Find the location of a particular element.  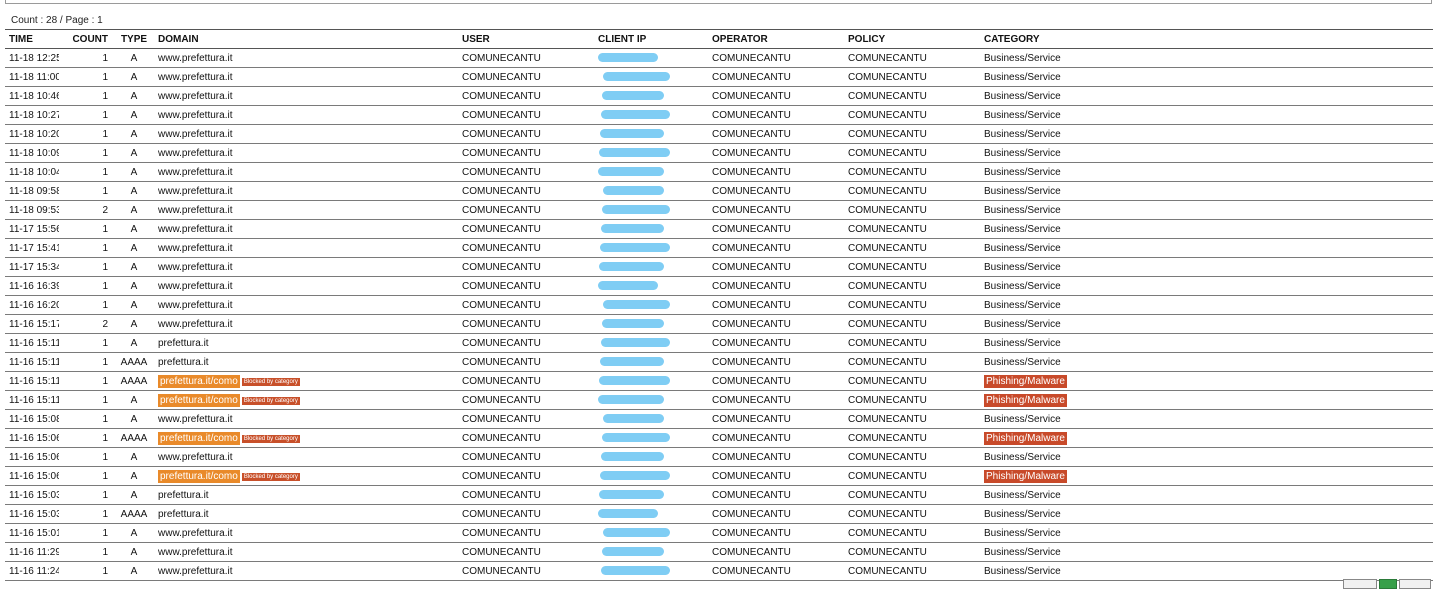

cell-time: 11-16 15:06 is located at coordinates (32, 457).